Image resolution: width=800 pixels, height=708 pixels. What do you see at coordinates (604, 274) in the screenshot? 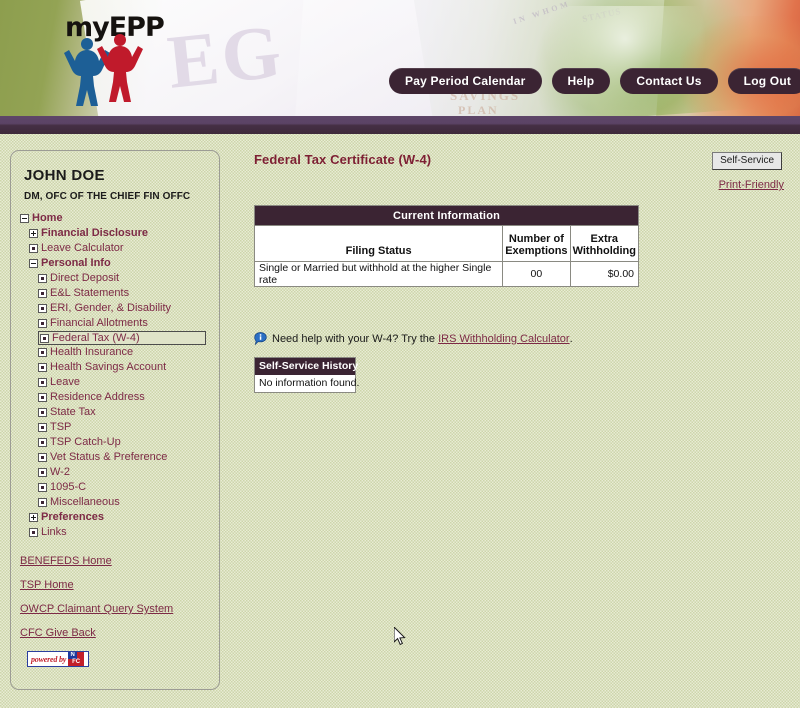
I see `cell-extra-withholding: $0.00` at bounding box center [604, 274].